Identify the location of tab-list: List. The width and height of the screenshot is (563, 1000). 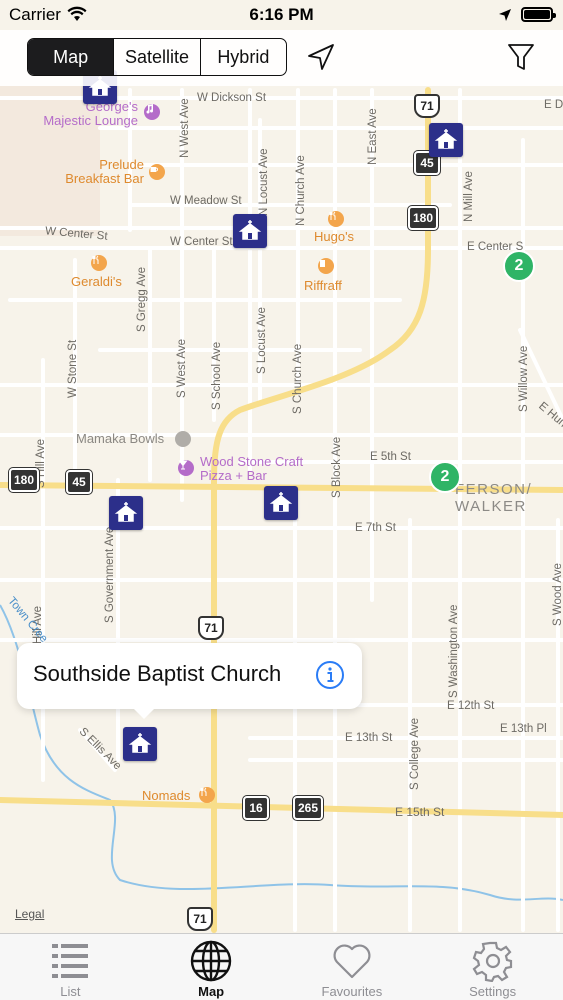
(70, 967).